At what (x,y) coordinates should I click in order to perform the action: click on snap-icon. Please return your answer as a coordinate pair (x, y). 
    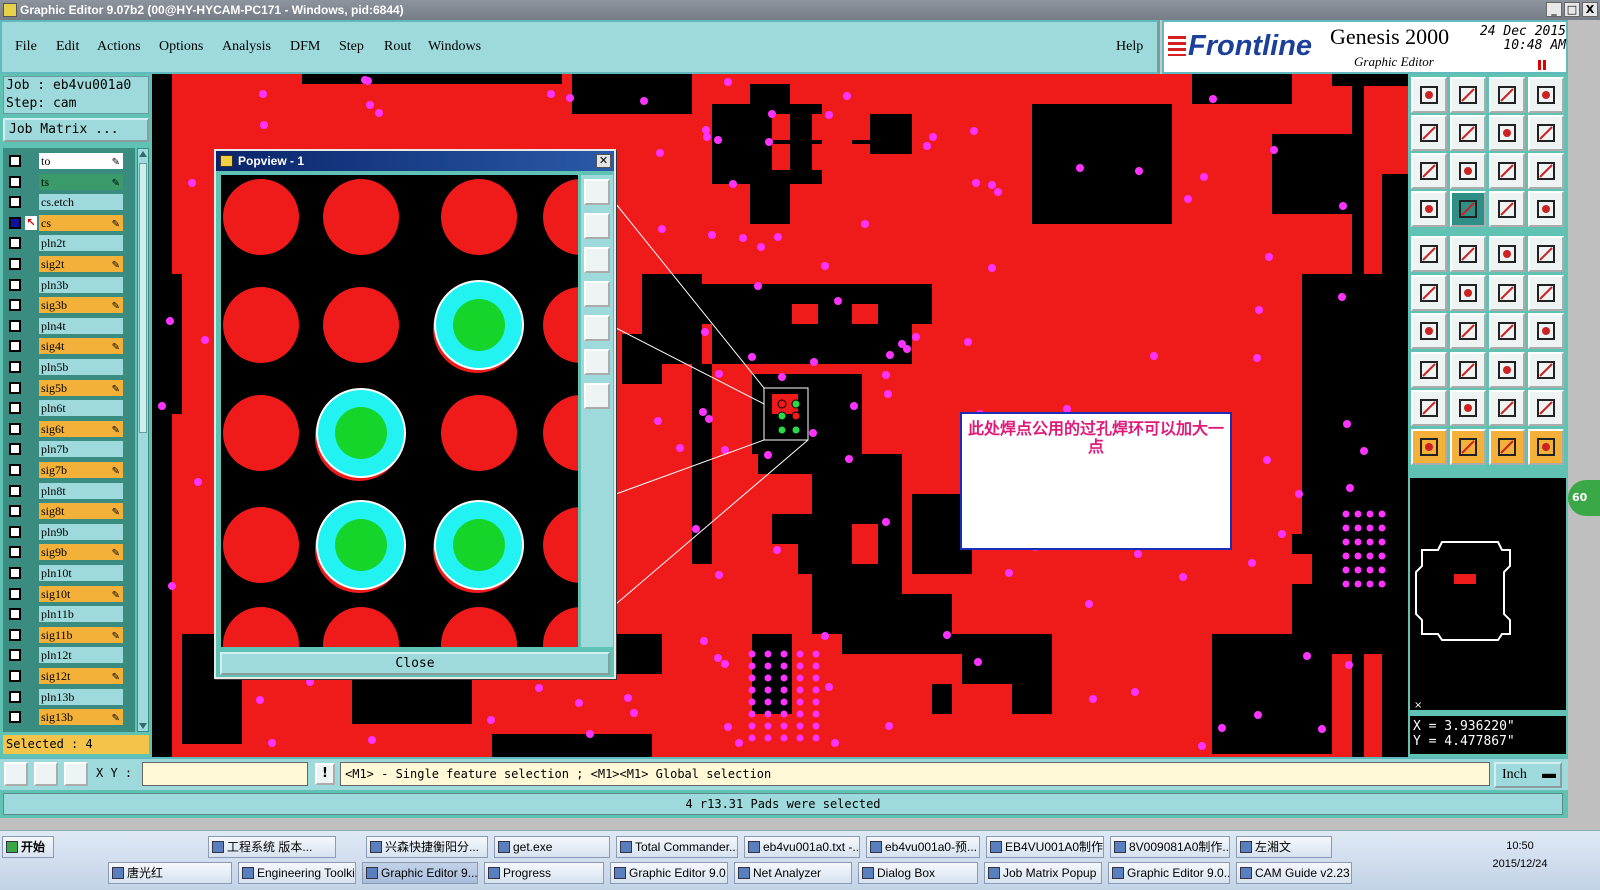
    Looking at the image, I should click on (1429, 209).